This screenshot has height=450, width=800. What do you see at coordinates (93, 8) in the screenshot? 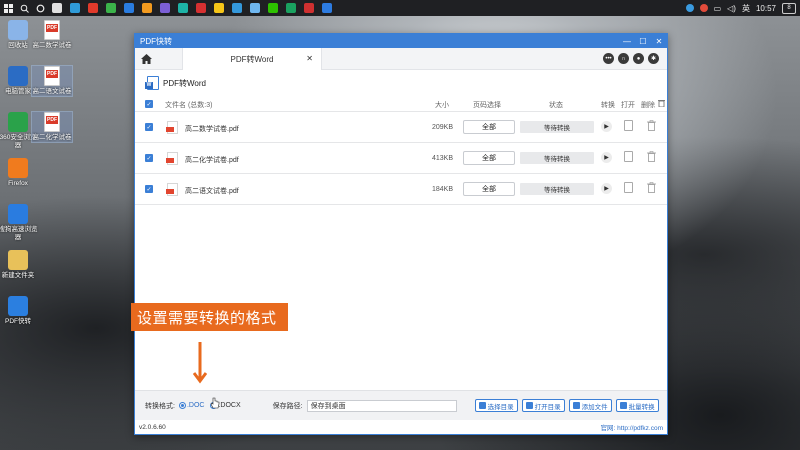
I see `taskbar-app-app-red` at bounding box center [93, 8].